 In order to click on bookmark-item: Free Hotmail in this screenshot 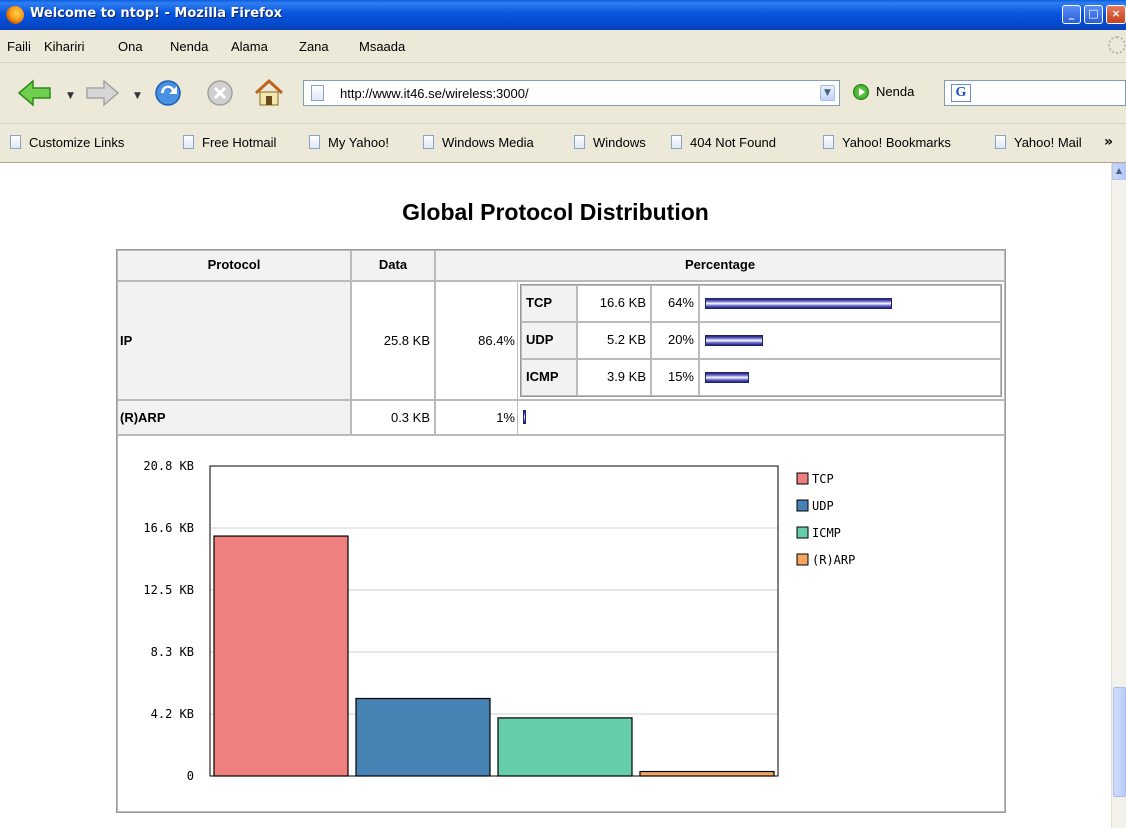, I will do `click(229, 142)`.